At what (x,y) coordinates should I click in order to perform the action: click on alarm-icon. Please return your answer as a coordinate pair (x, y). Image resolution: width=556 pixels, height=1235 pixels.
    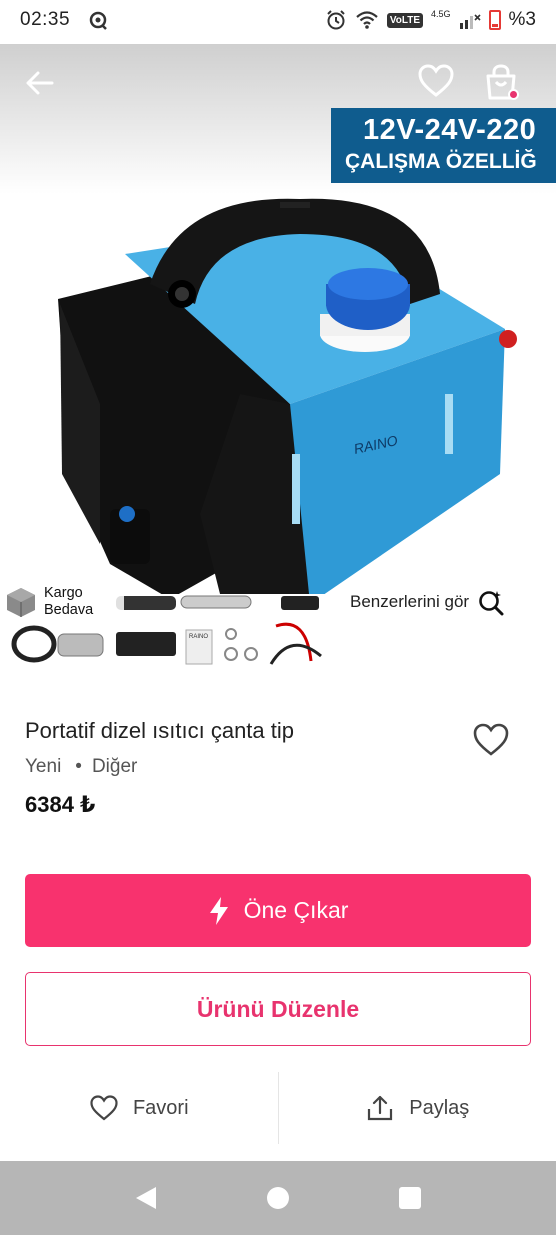
    Looking at the image, I should click on (336, 20).